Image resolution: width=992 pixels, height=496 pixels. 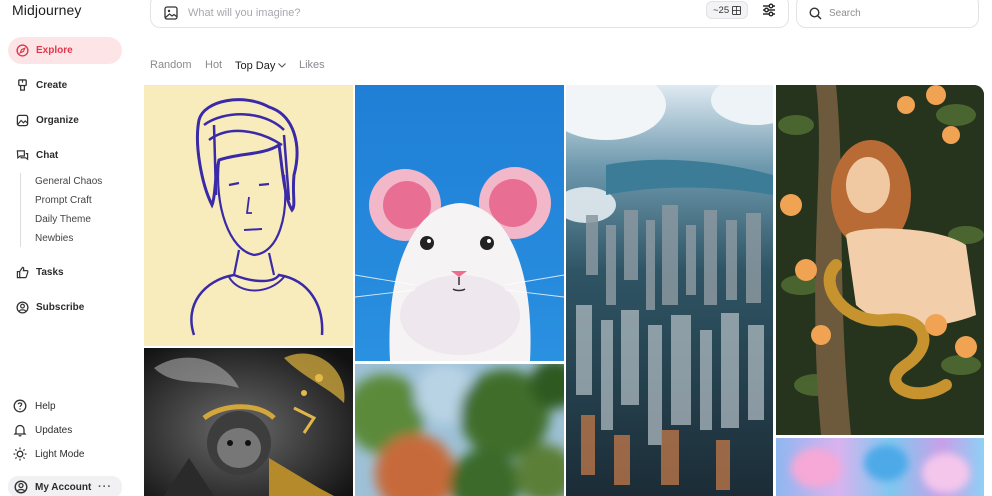 I want to click on gallery-image-blurred-garden, so click(x=459, y=430).